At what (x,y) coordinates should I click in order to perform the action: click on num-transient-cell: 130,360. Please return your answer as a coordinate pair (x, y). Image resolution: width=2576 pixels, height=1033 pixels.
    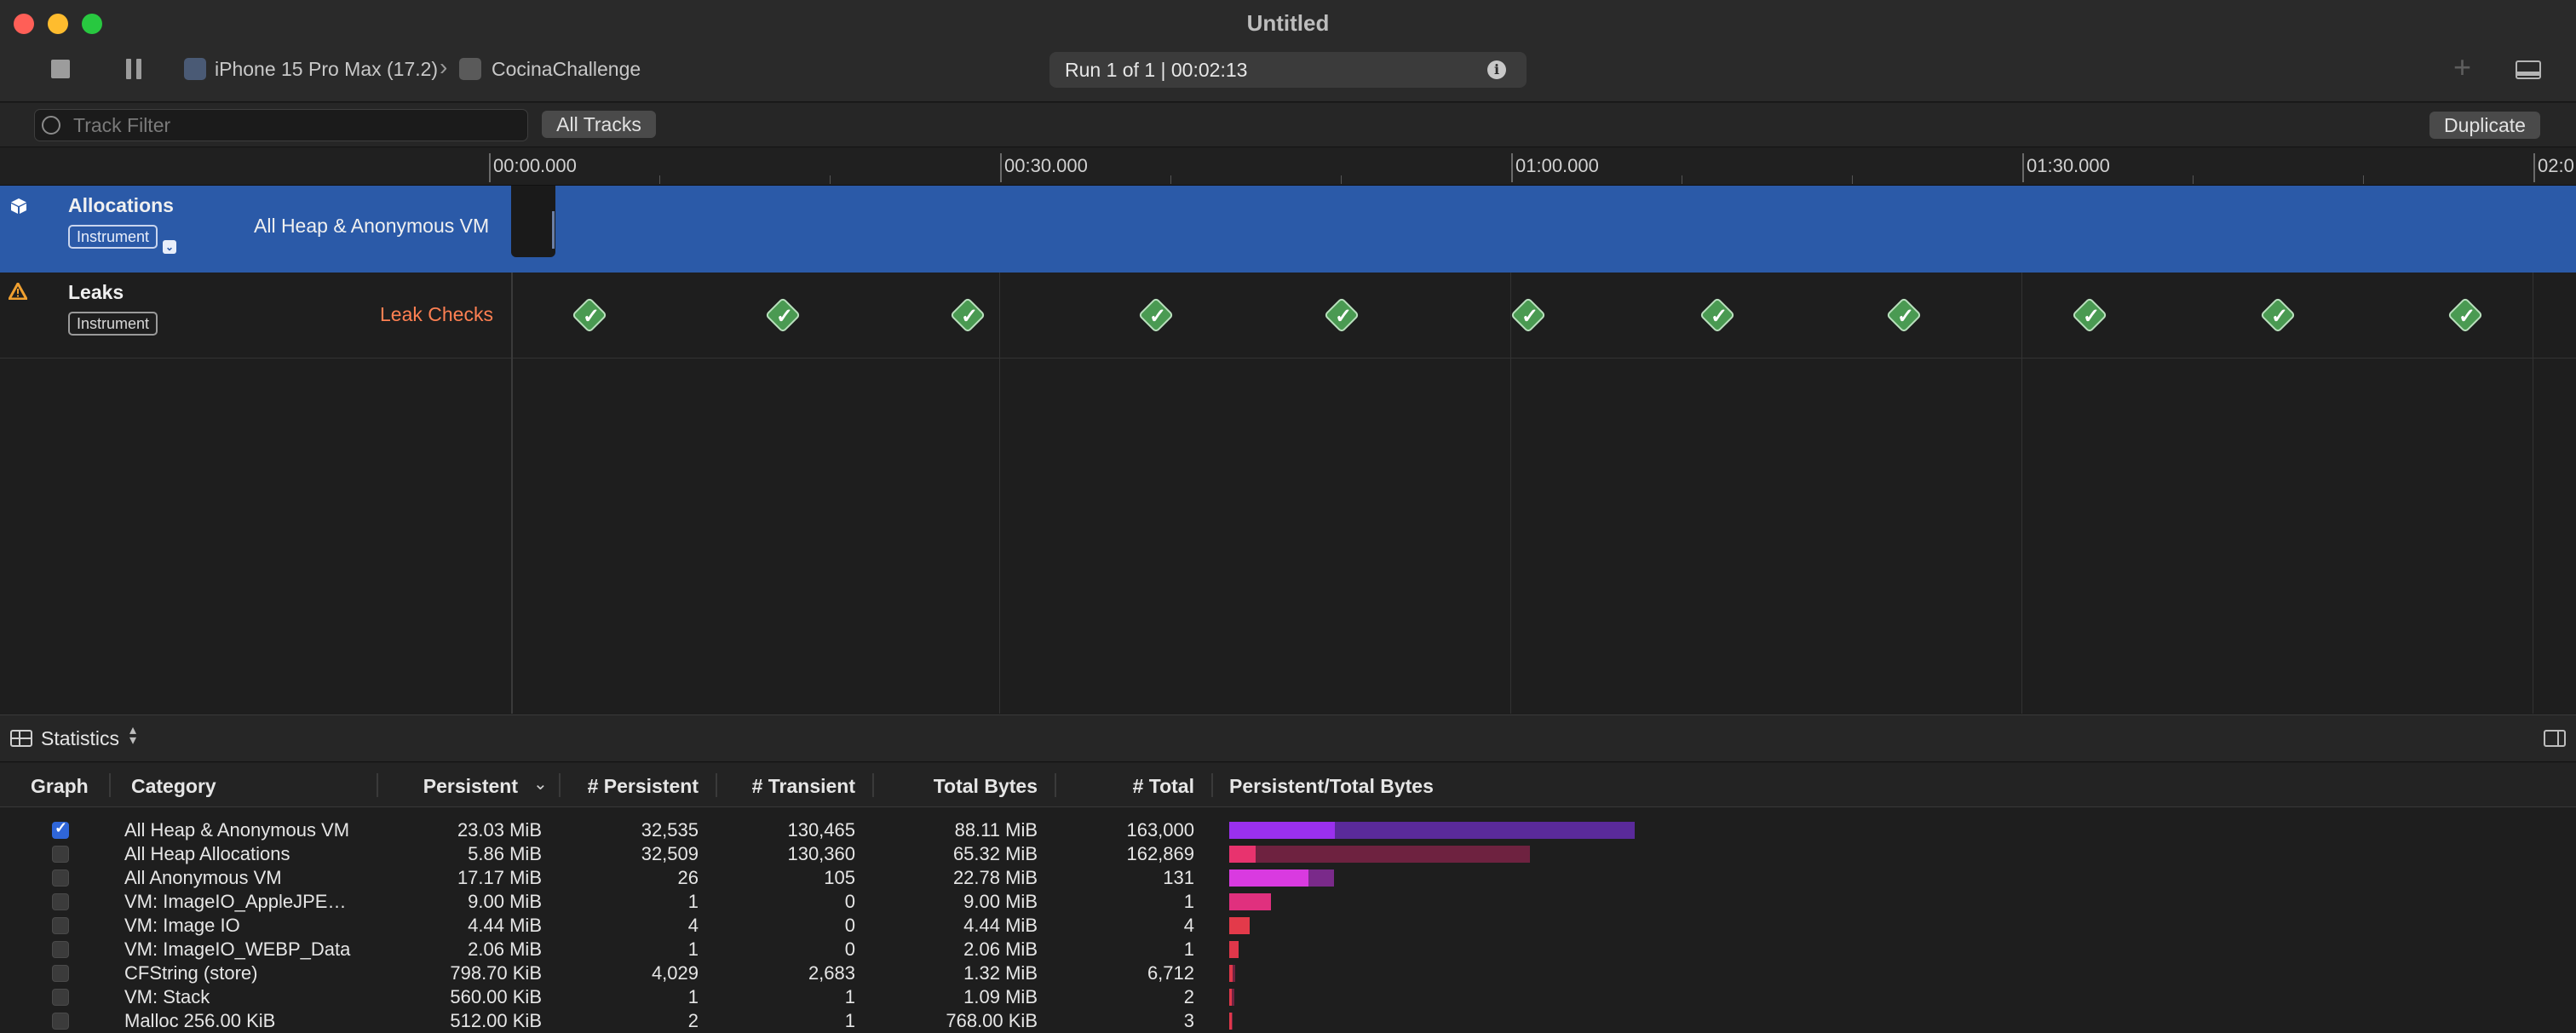
    Looking at the image, I should click on (821, 853).